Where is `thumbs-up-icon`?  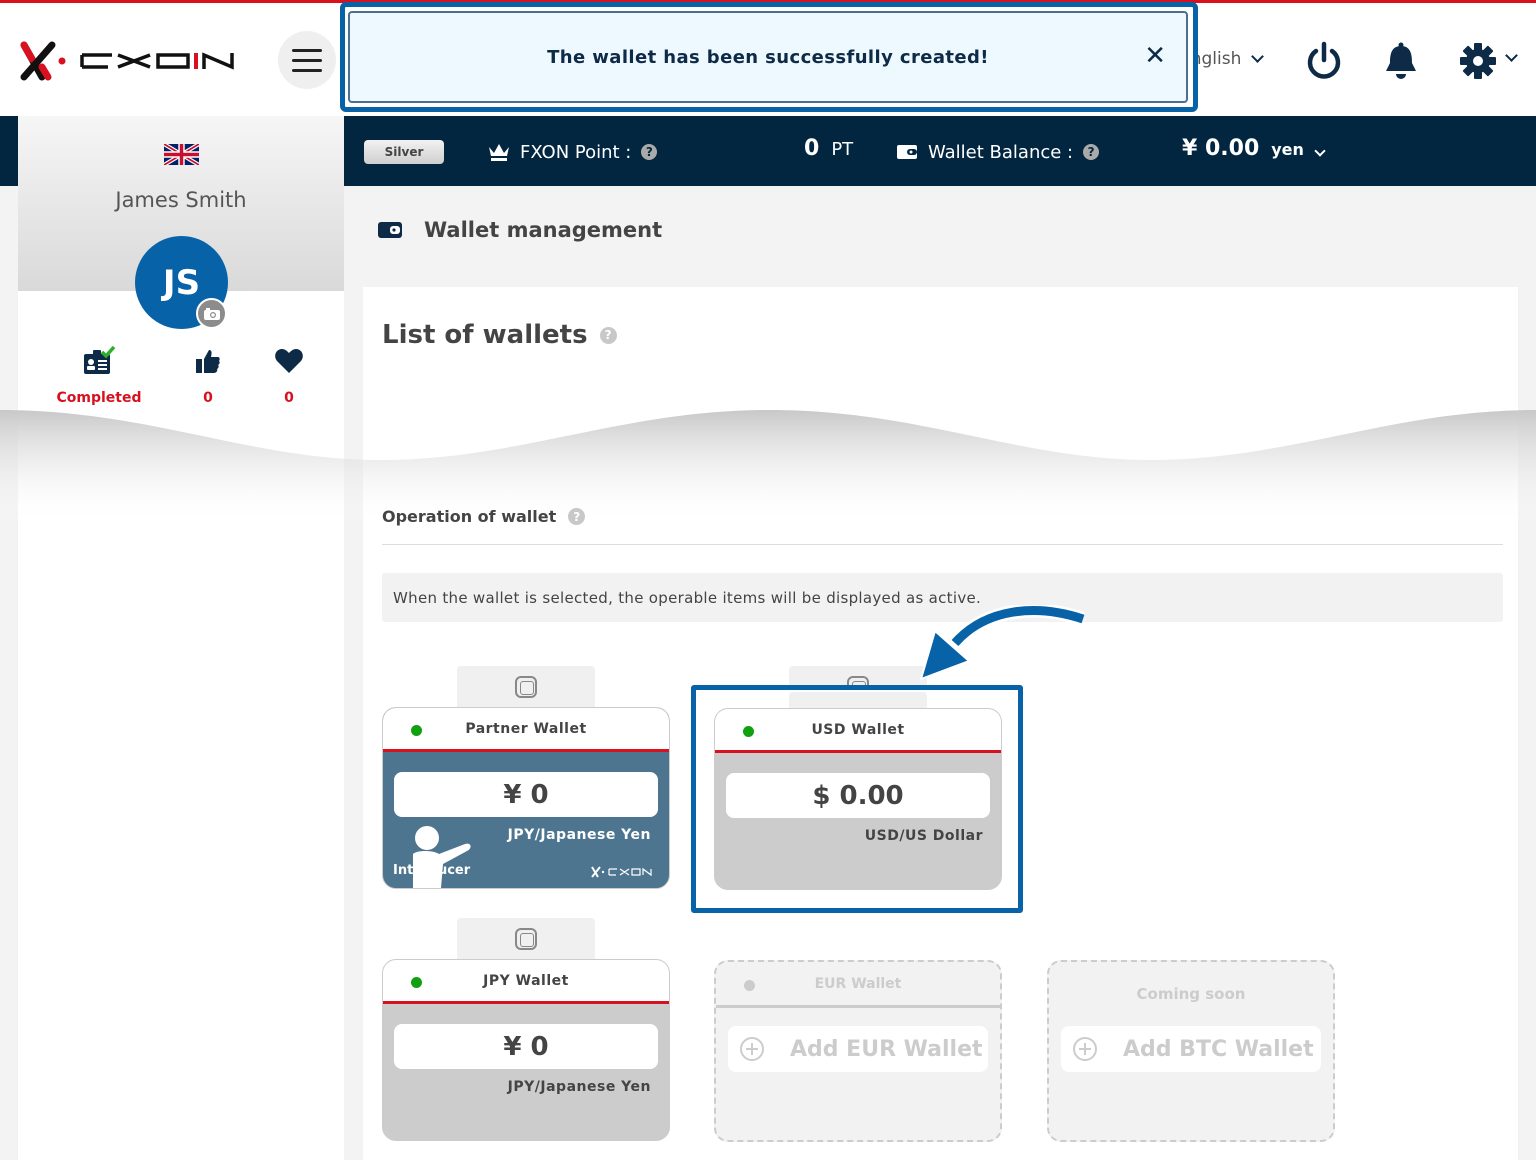 thumbs-up-icon is located at coordinates (208, 361).